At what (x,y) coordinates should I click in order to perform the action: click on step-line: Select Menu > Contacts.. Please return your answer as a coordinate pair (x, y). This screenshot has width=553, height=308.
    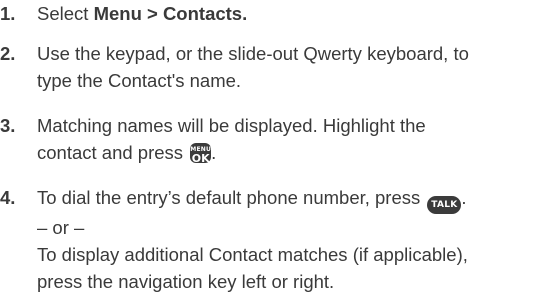
    Looking at the image, I should click on (295, 13).